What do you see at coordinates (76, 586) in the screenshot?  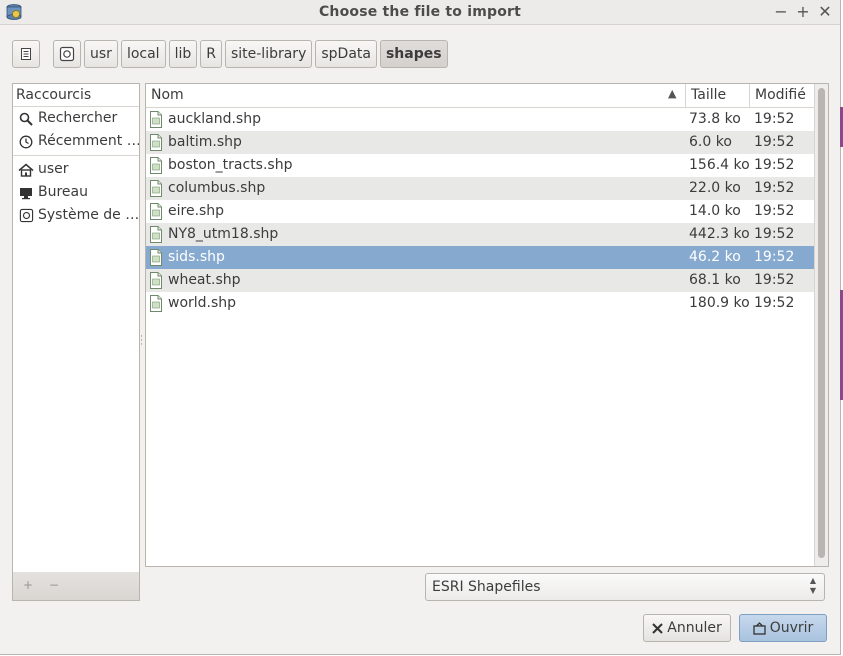 I see `places-toolbar: + −` at bounding box center [76, 586].